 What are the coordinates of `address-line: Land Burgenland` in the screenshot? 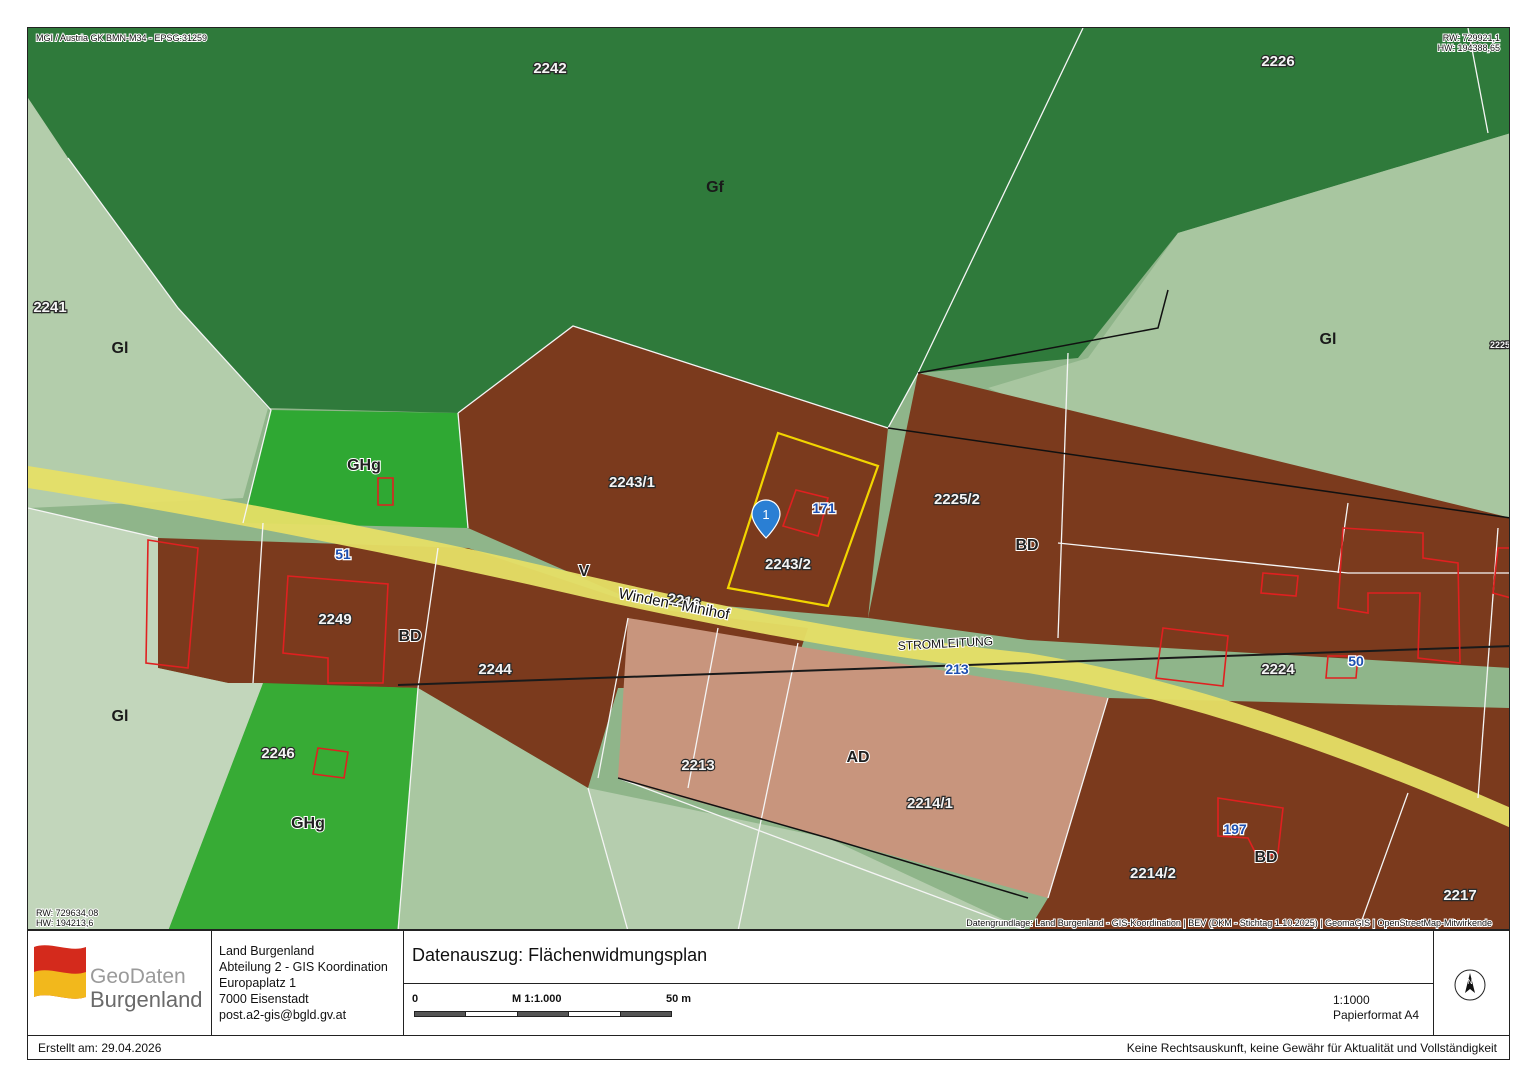 It's located at (267, 951).